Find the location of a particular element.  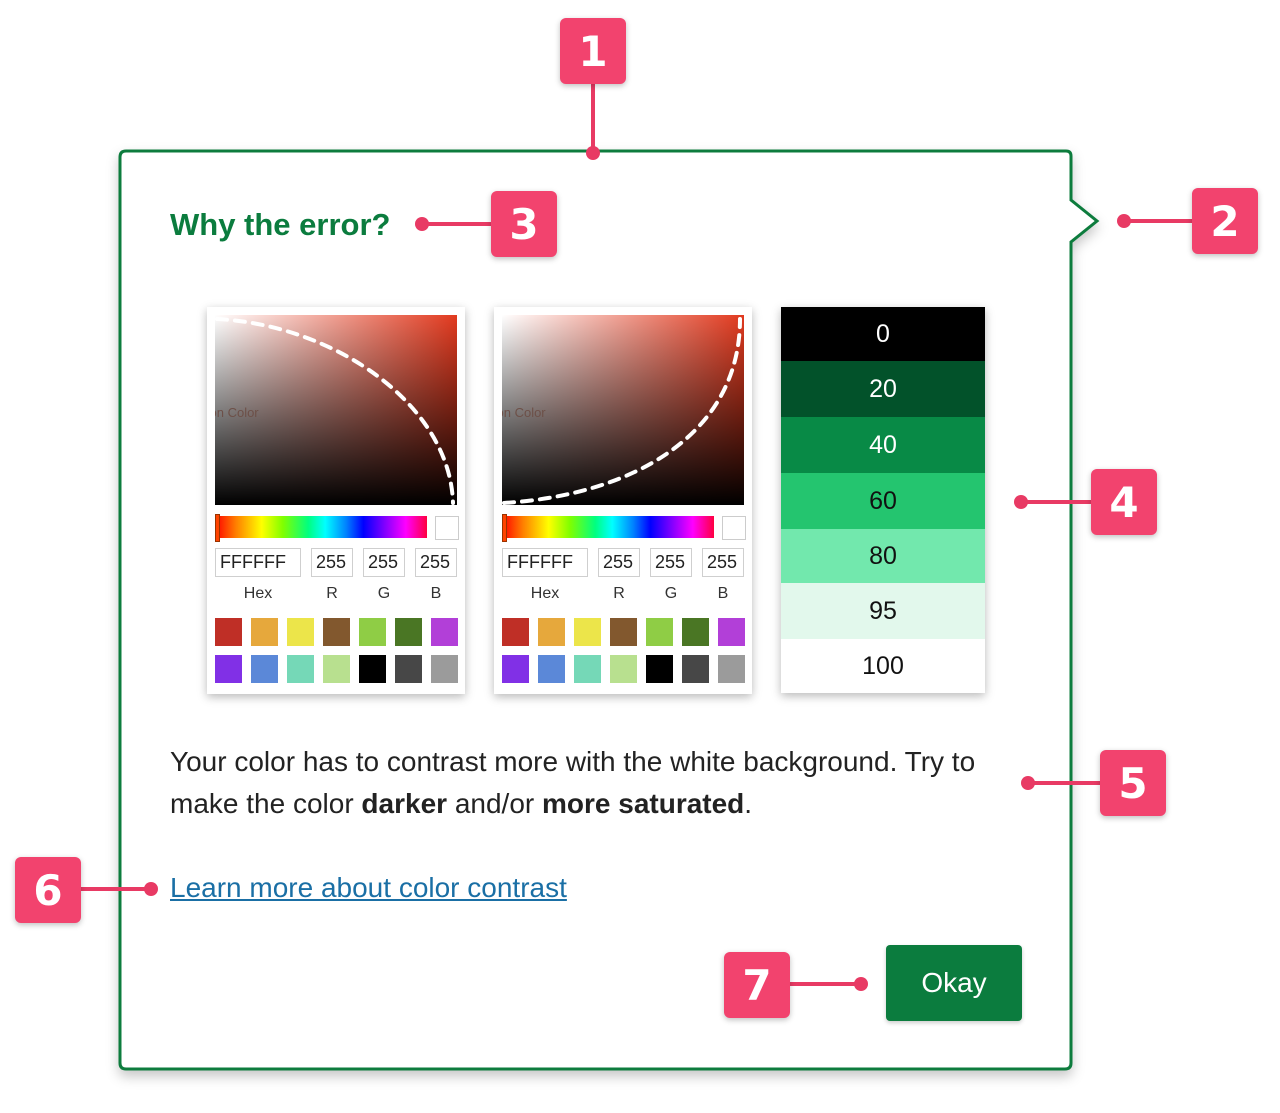

explanation-emphasis-saturated: more saturated is located at coordinates (643, 803).